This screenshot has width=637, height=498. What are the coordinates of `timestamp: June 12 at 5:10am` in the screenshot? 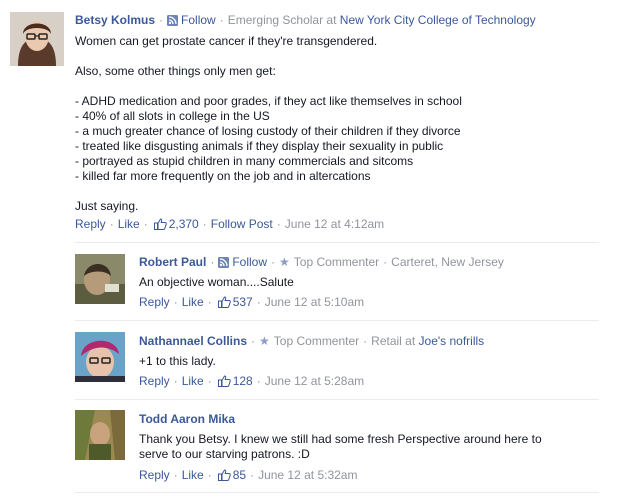 It's located at (314, 302).